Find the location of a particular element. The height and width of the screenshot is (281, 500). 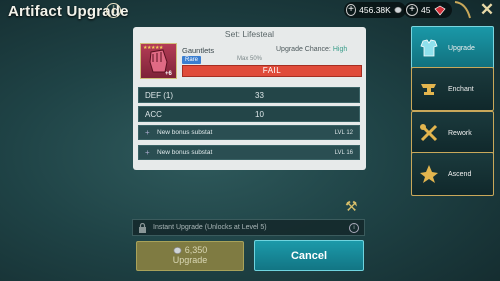

upgrade-button-label: Upgrade is located at coordinates (190, 260).